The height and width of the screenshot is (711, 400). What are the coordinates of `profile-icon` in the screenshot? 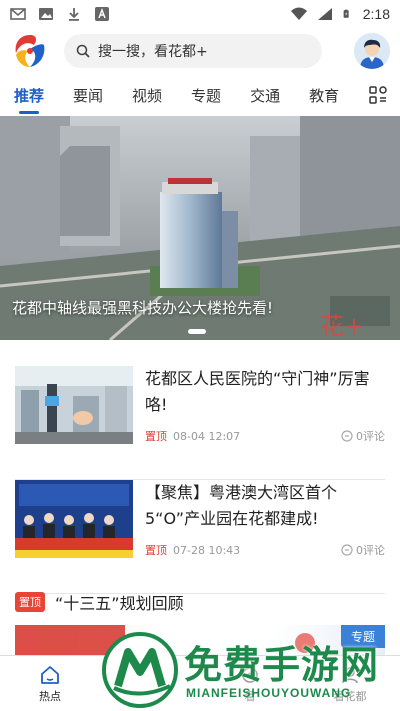 It's located at (350, 674).